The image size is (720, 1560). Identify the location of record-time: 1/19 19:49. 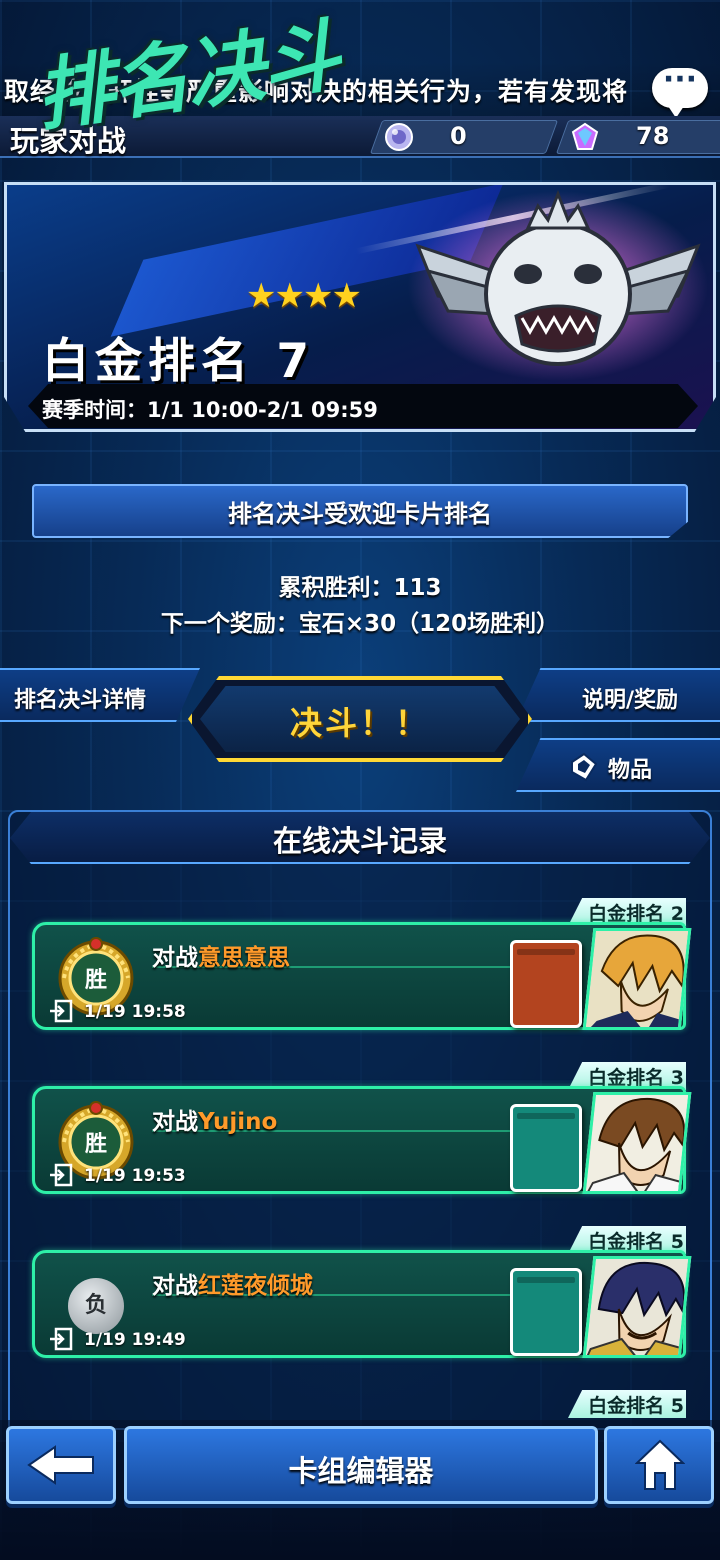
(135, 1340).